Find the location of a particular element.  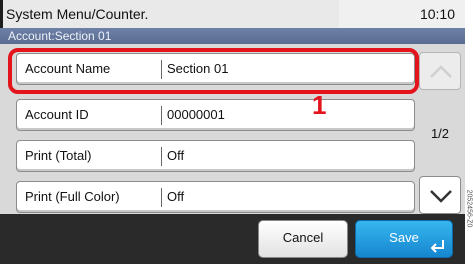

page-indicator: 1/2 is located at coordinates (440, 133).